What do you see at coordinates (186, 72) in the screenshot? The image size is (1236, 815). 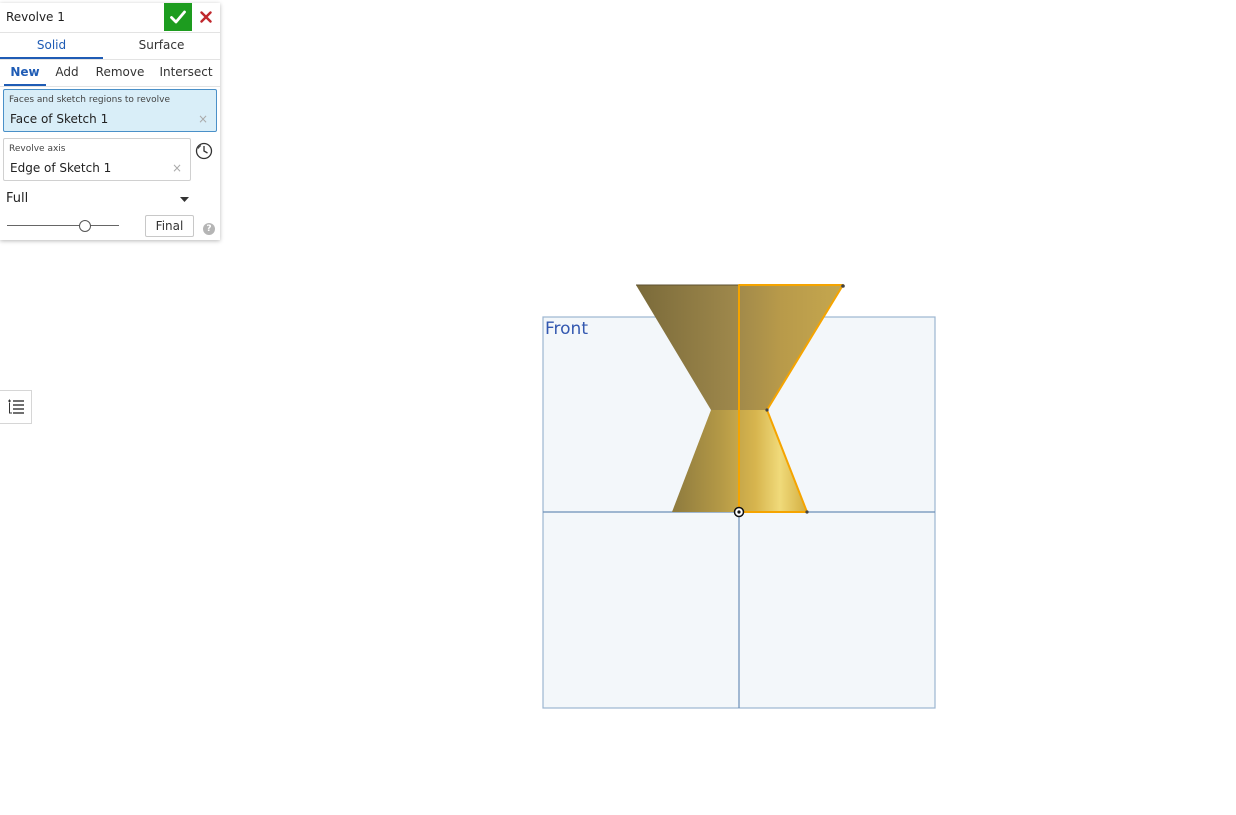 I see `tab-intersect: Intersect` at bounding box center [186, 72].